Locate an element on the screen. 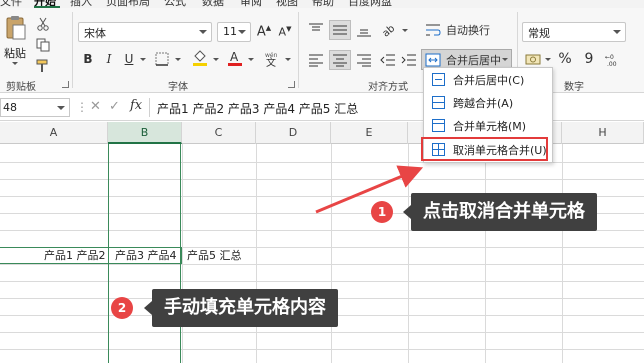  font-color-button: A is located at coordinates (235, 58).